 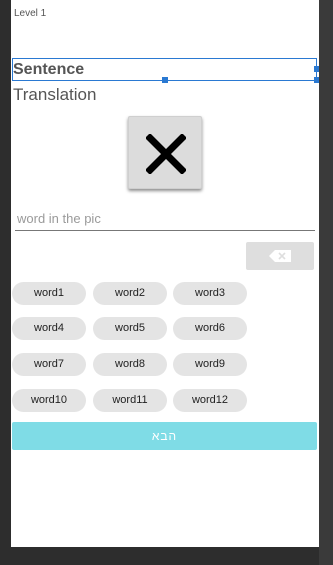 I want to click on backspace-button, so click(x=280, y=256).